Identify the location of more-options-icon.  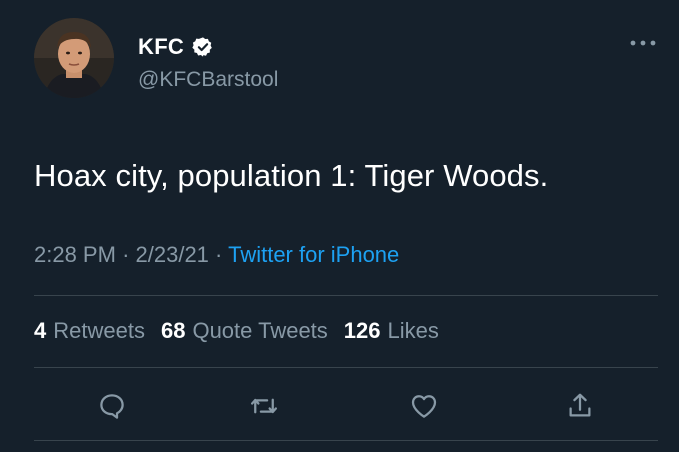
(643, 43).